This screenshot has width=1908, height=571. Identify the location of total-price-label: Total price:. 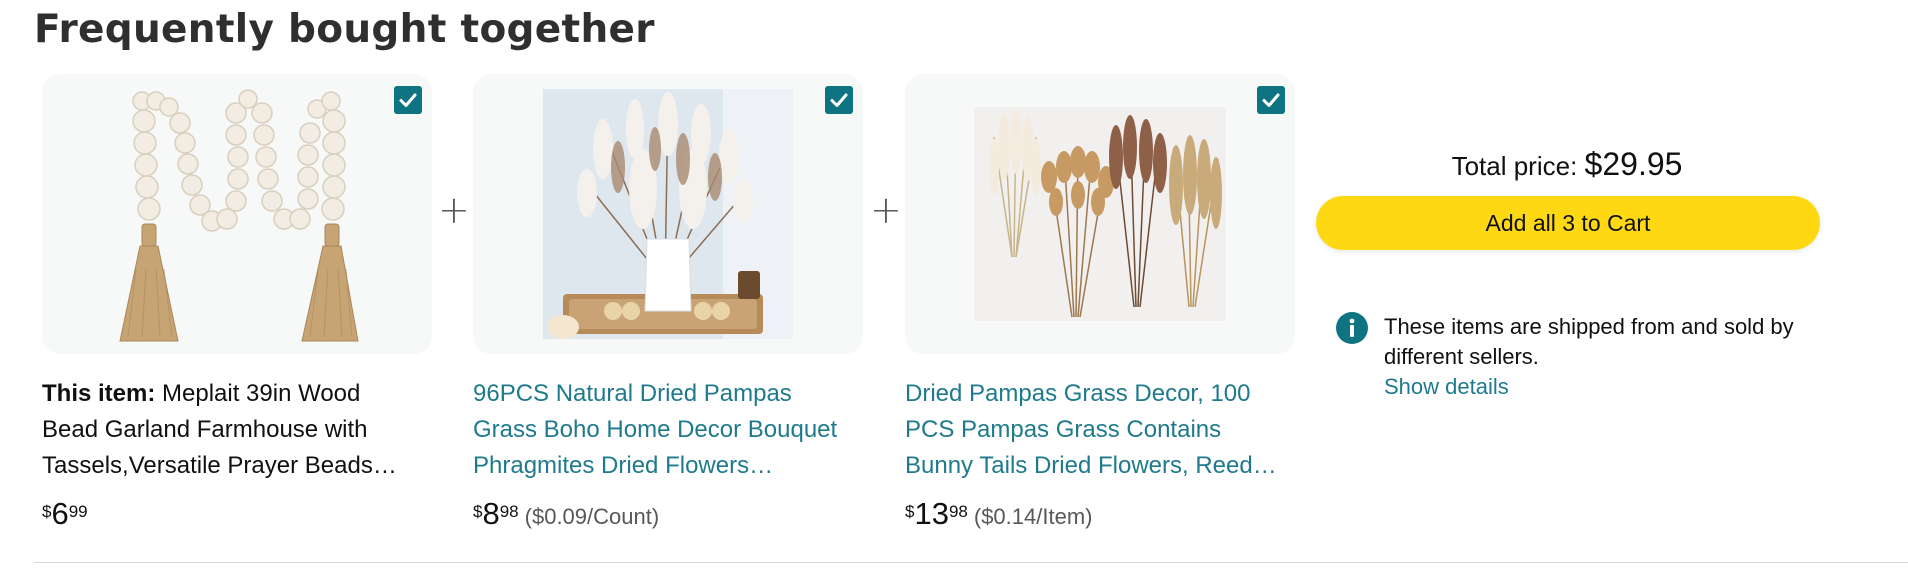
(1514, 166).